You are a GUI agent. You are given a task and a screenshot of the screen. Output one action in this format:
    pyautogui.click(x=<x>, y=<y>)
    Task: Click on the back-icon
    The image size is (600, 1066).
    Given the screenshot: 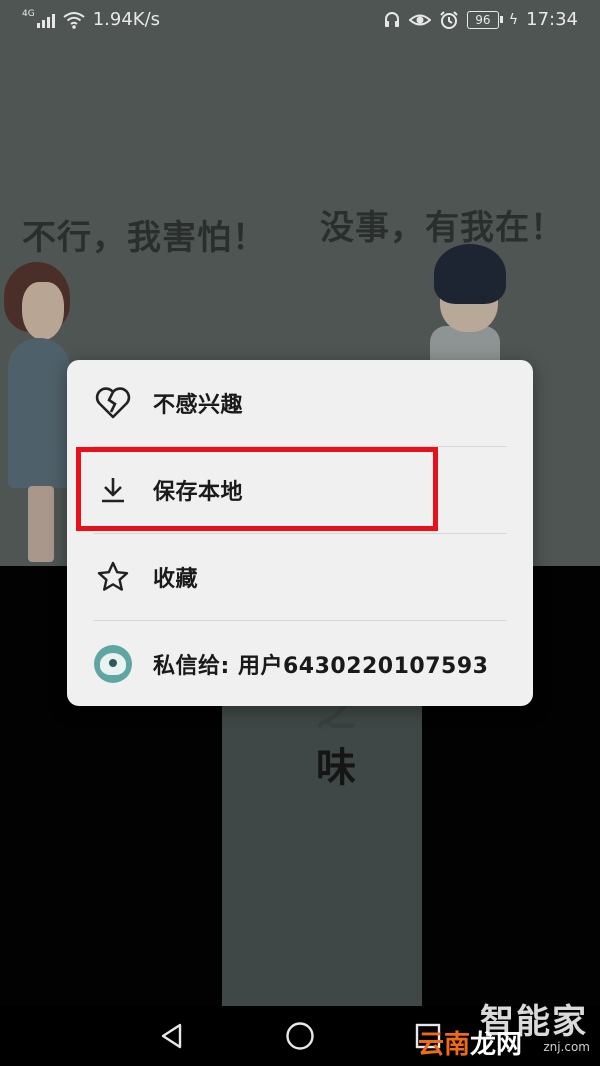 What is the action you would take?
    pyautogui.click(x=172, y=1036)
    